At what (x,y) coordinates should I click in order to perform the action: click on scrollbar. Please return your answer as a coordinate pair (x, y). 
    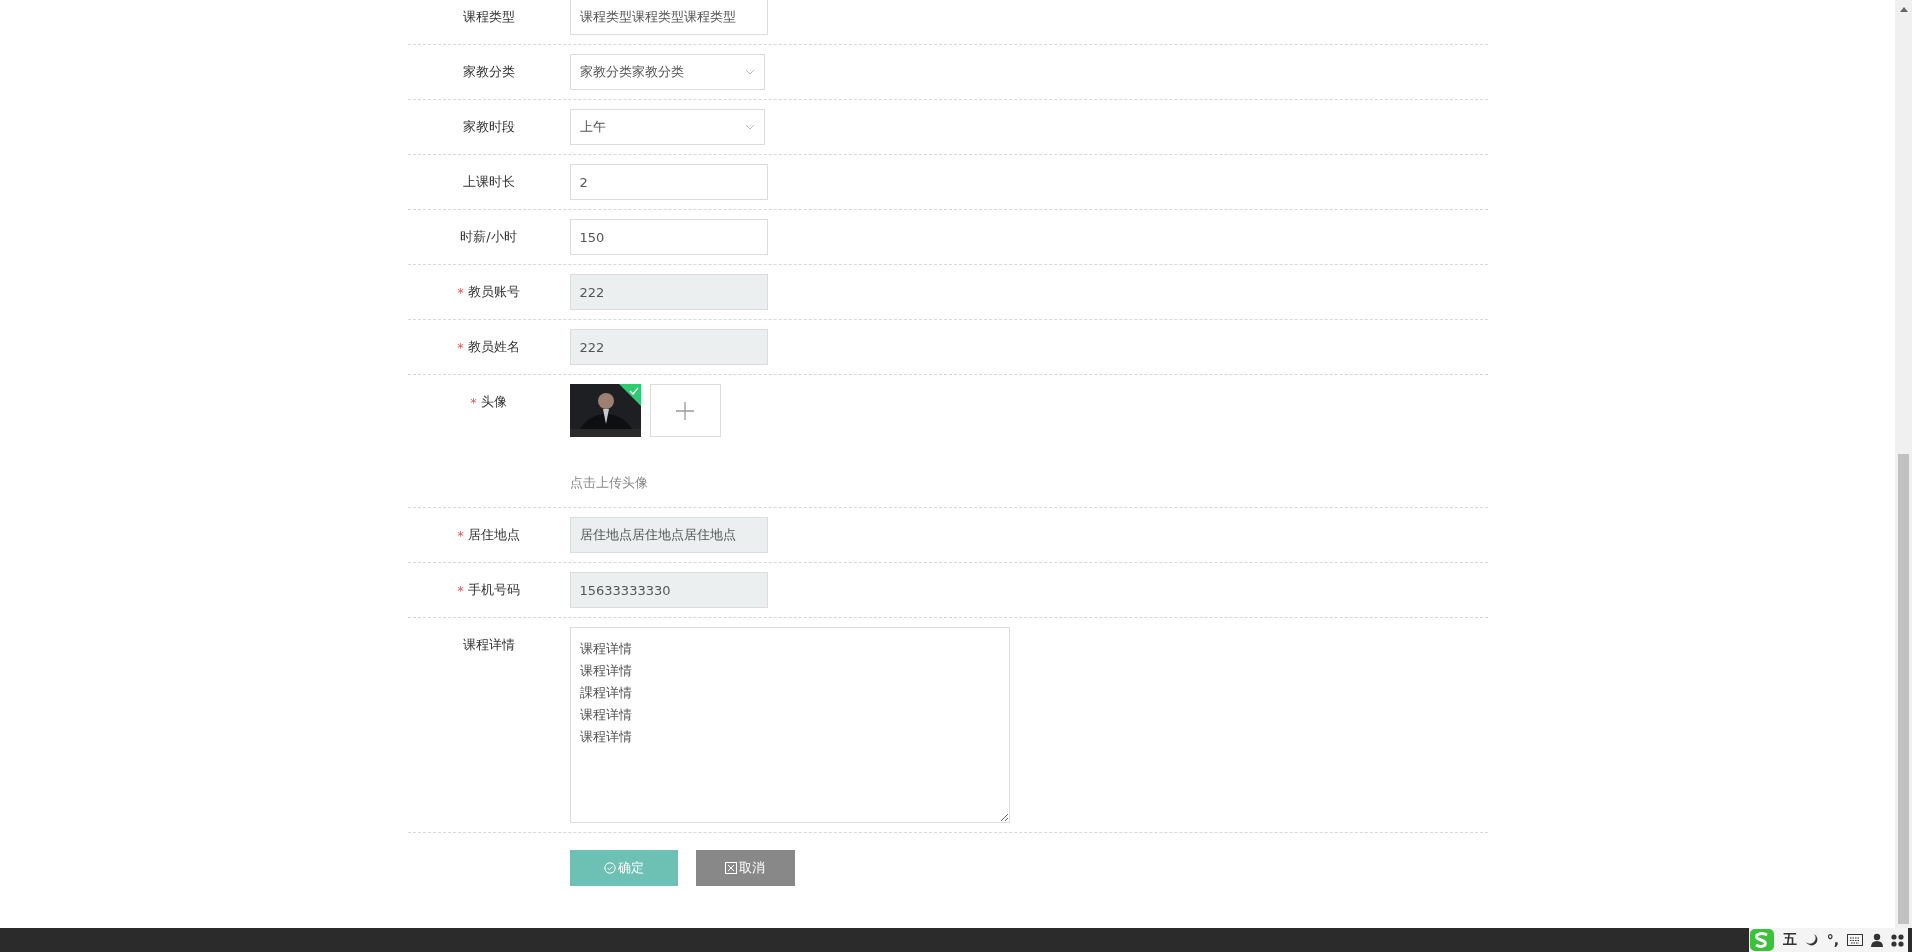
    Looking at the image, I should click on (1903, 464).